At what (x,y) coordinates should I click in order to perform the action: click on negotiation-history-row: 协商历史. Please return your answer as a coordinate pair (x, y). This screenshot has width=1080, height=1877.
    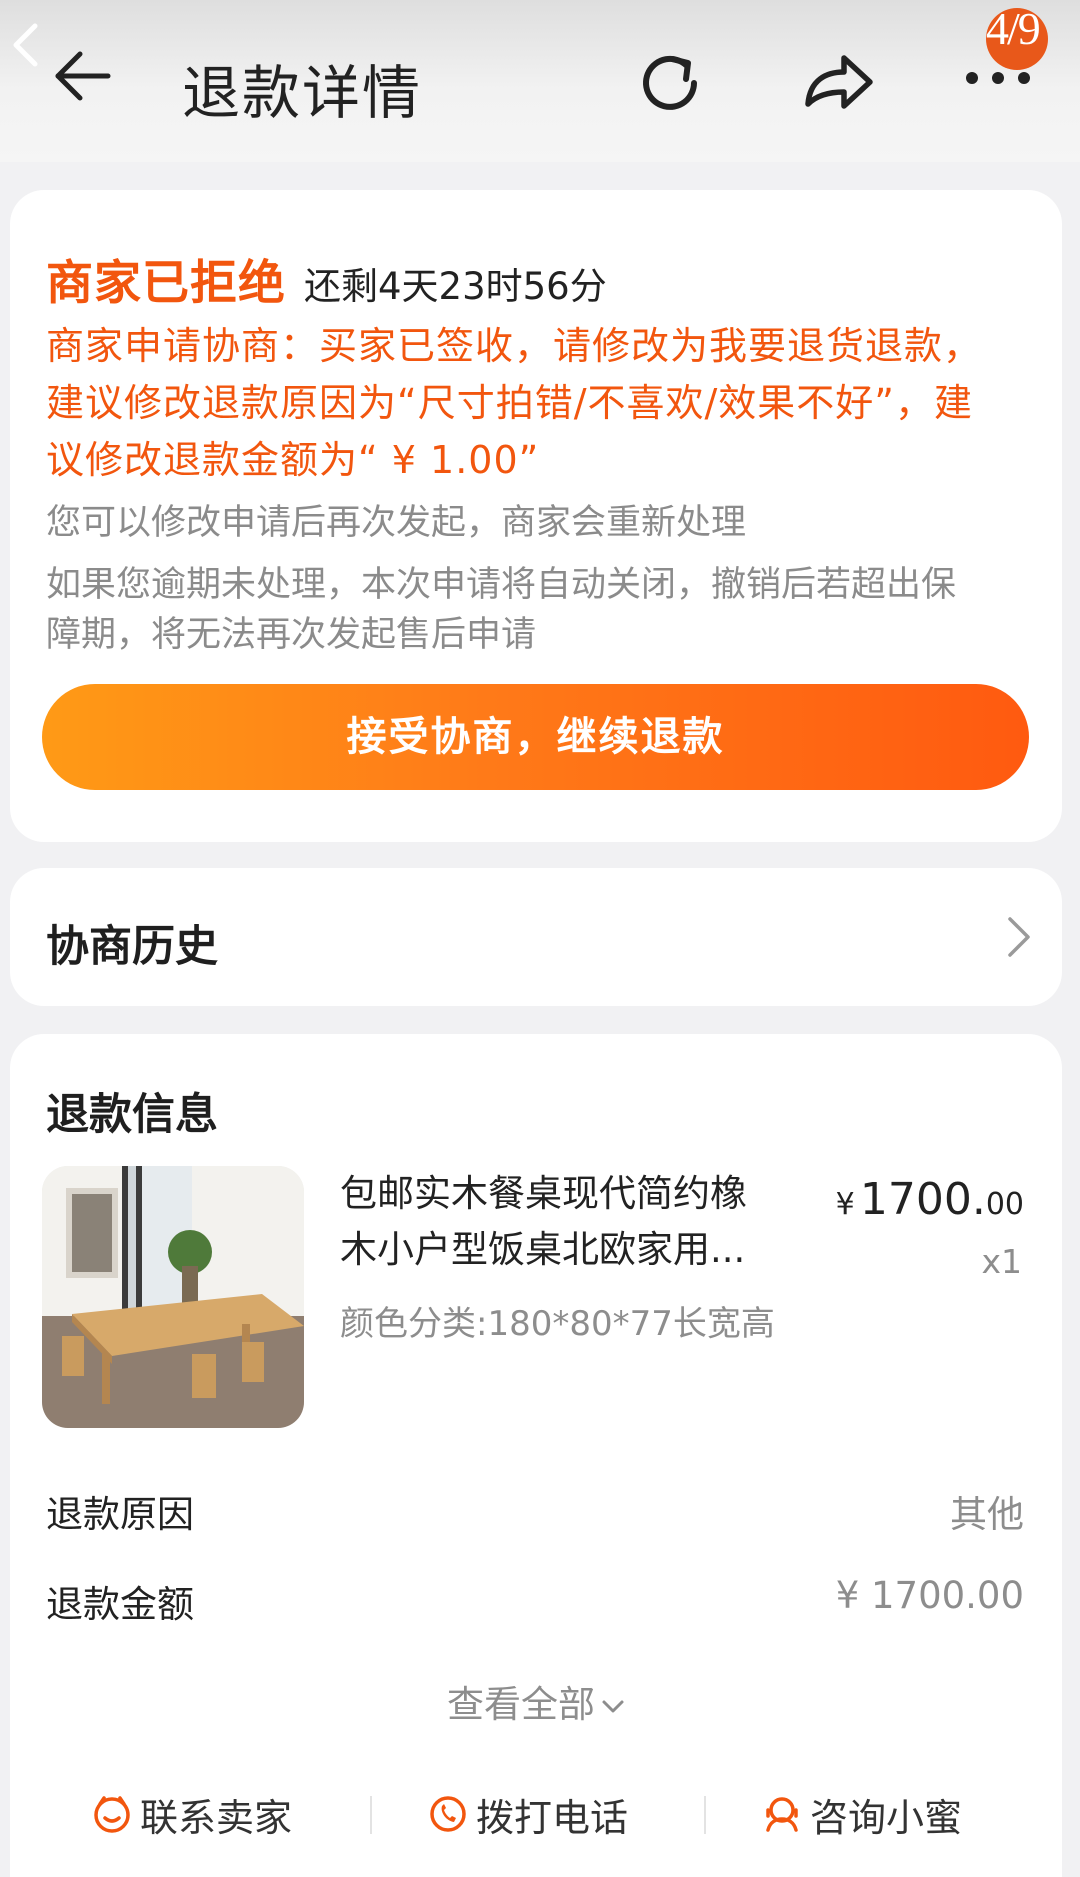
    Looking at the image, I should click on (536, 937).